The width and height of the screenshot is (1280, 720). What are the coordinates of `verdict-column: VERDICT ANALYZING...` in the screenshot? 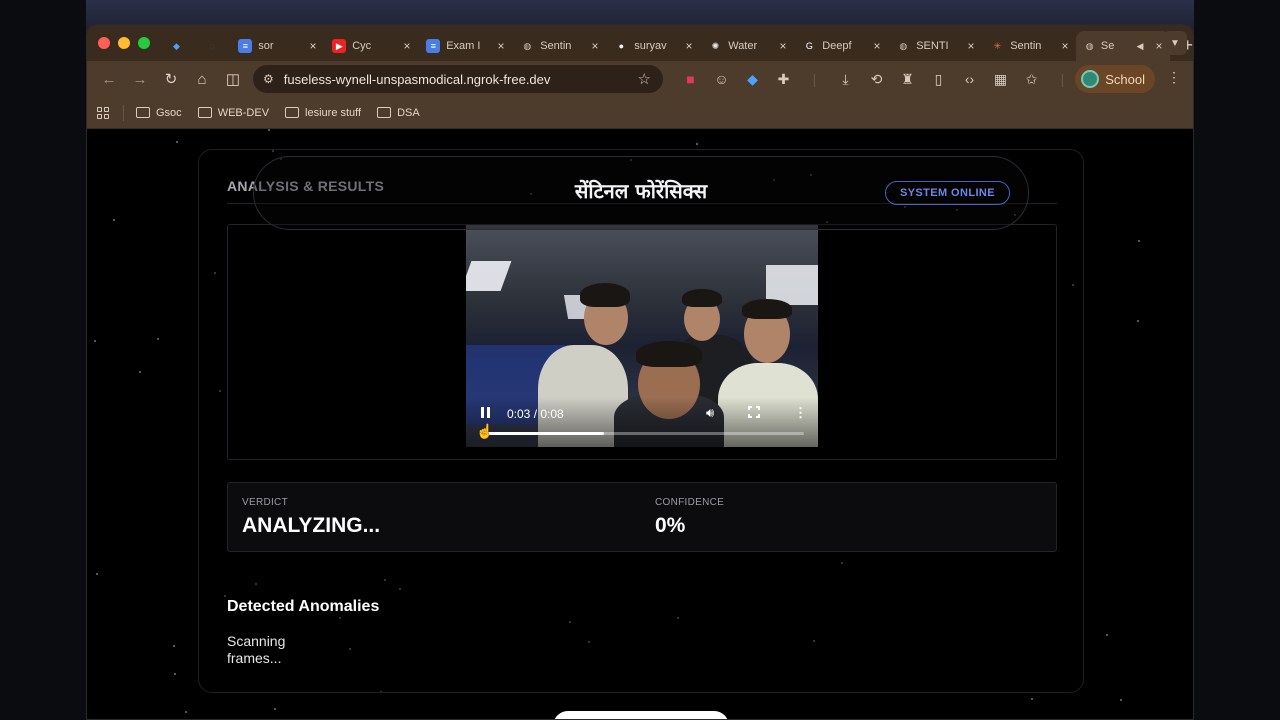 It's located at (311, 517).